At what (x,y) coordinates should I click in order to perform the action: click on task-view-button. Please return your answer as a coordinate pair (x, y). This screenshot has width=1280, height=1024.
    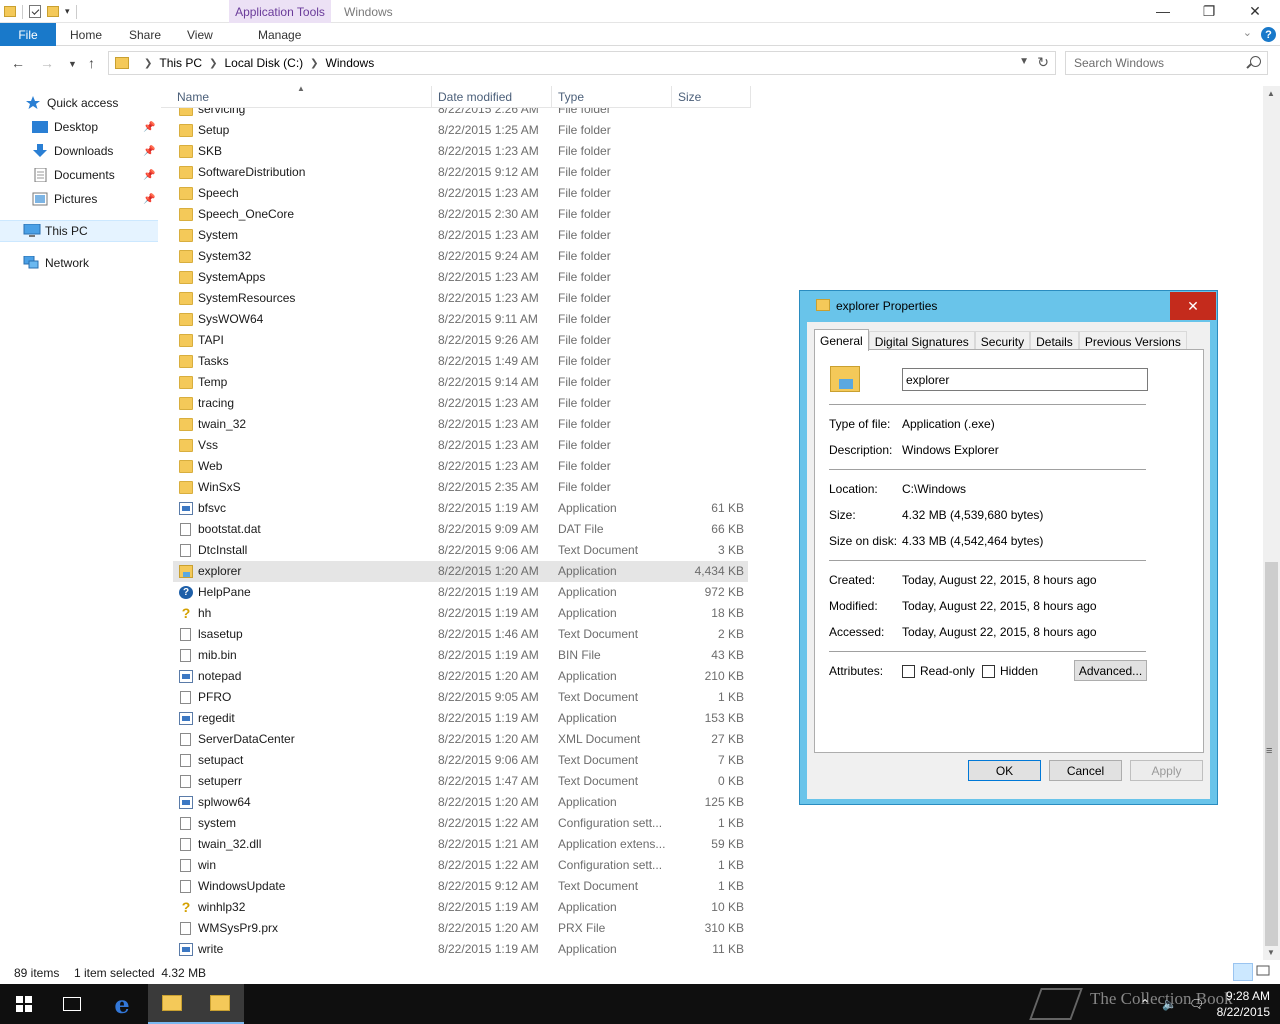
    Looking at the image, I should click on (72, 1004).